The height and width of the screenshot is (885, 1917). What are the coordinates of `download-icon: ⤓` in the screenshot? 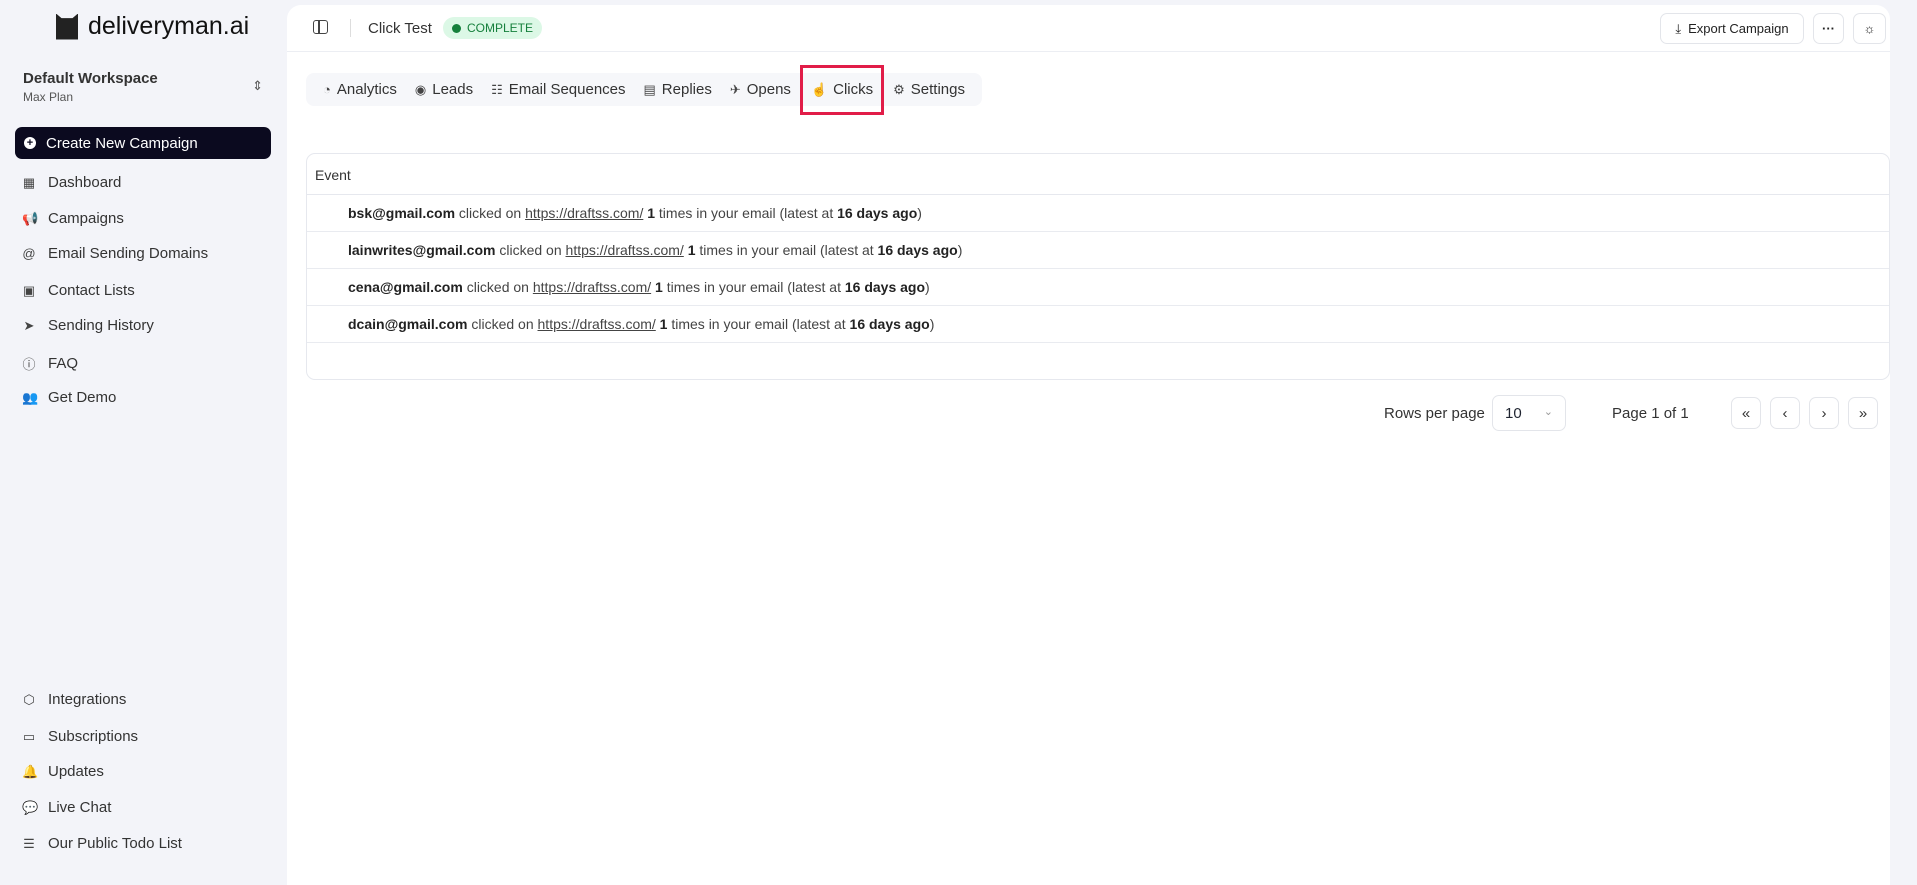 It's located at (1678, 28).